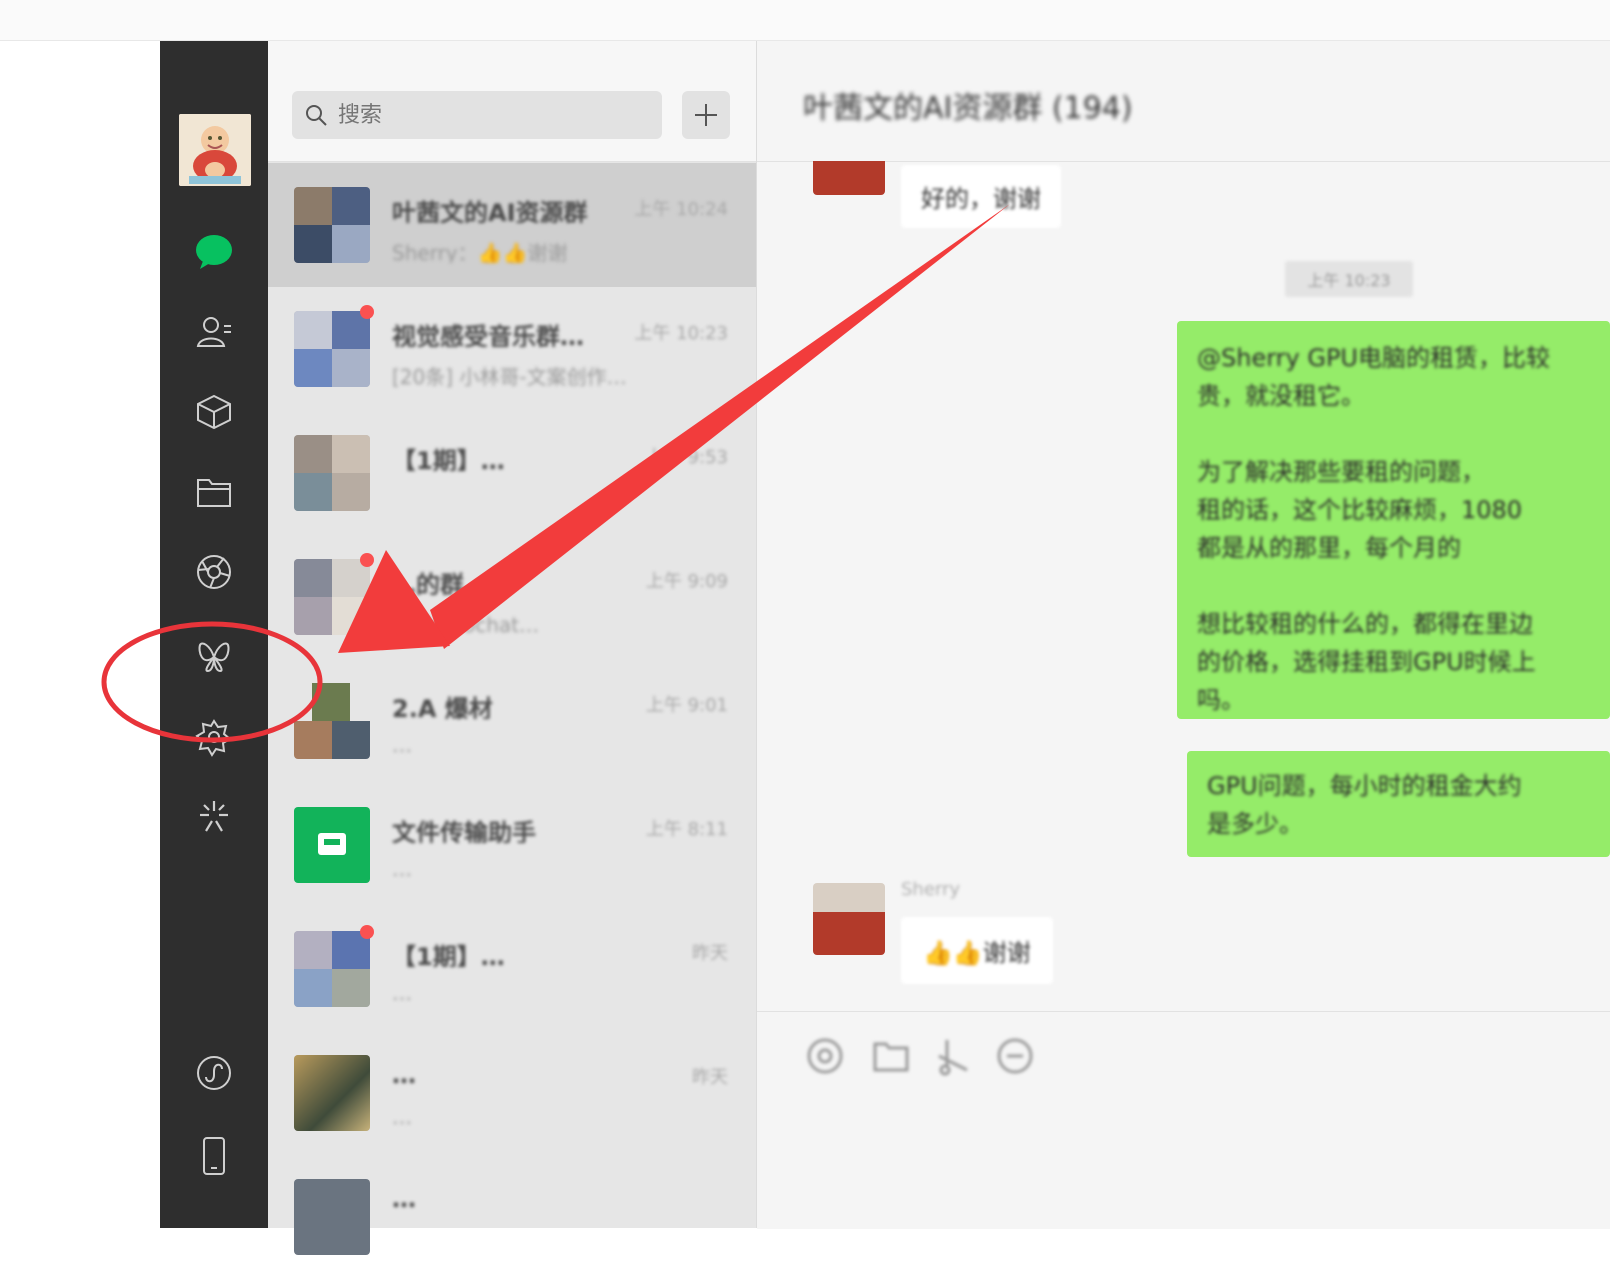 The width and height of the screenshot is (1610, 1279). I want to click on chat-name: 文件传输助手, so click(464, 831).